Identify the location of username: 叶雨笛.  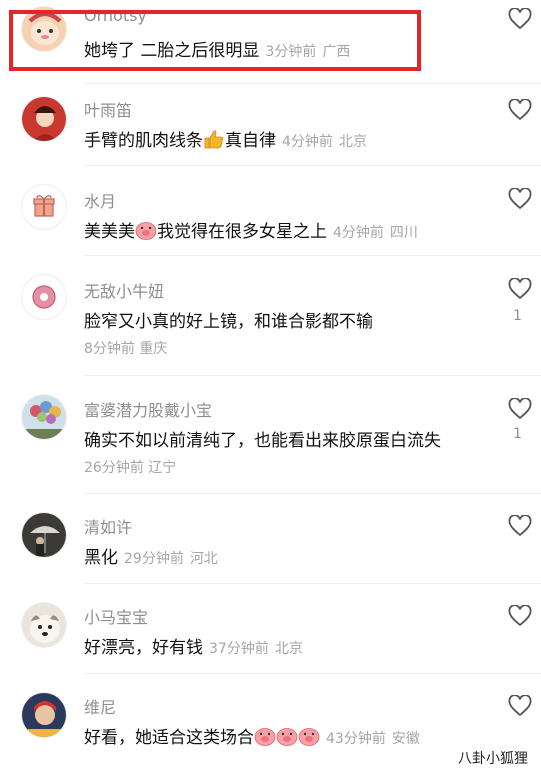
(108, 109).